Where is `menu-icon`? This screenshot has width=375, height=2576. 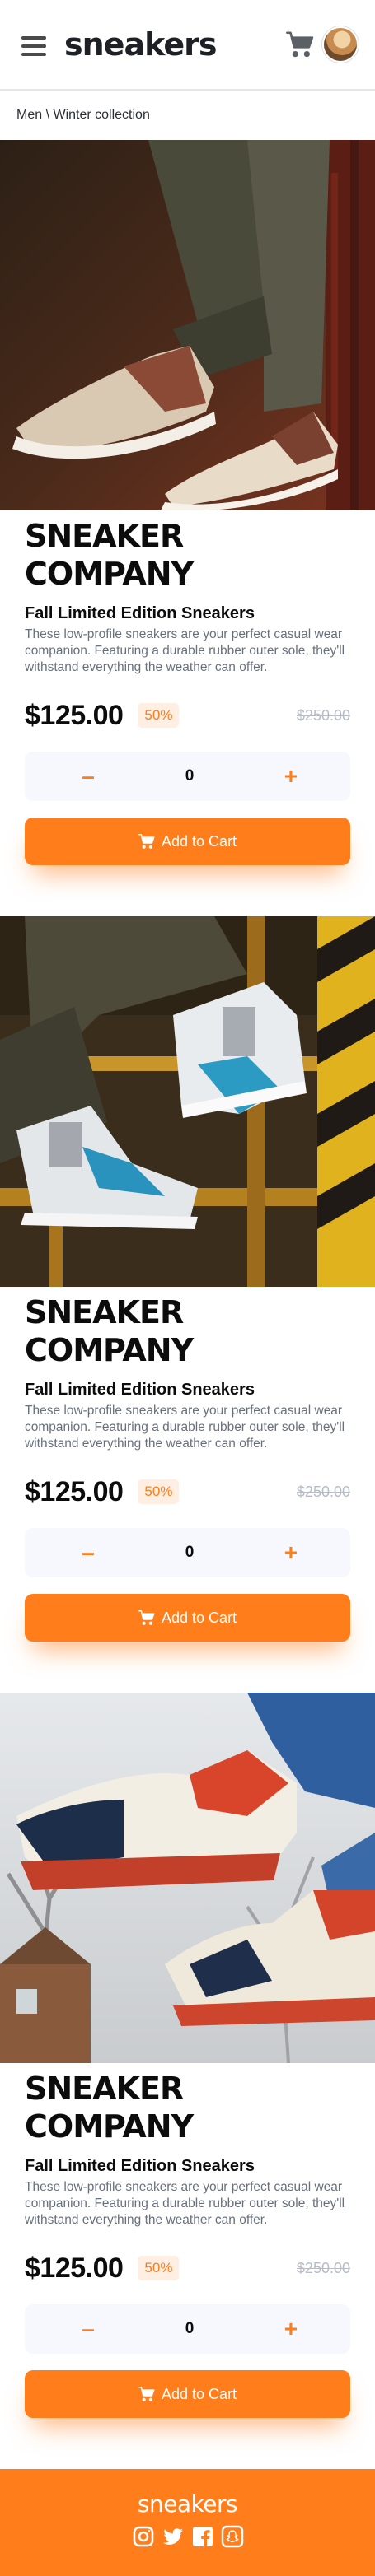 menu-icon is located at coordinates (33, 46).